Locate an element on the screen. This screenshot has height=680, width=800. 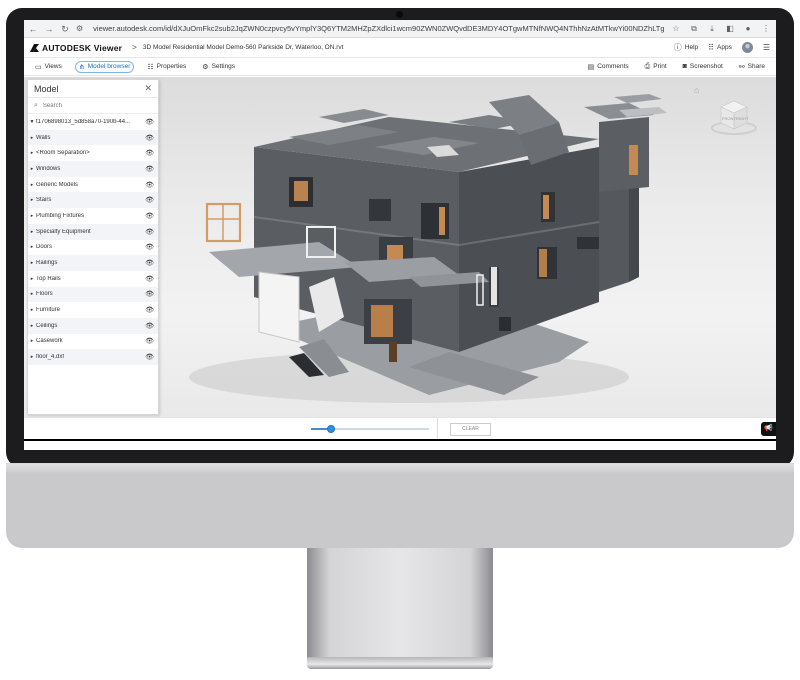
megaphone-icon: 📢 is located at coordinates (768, 429).